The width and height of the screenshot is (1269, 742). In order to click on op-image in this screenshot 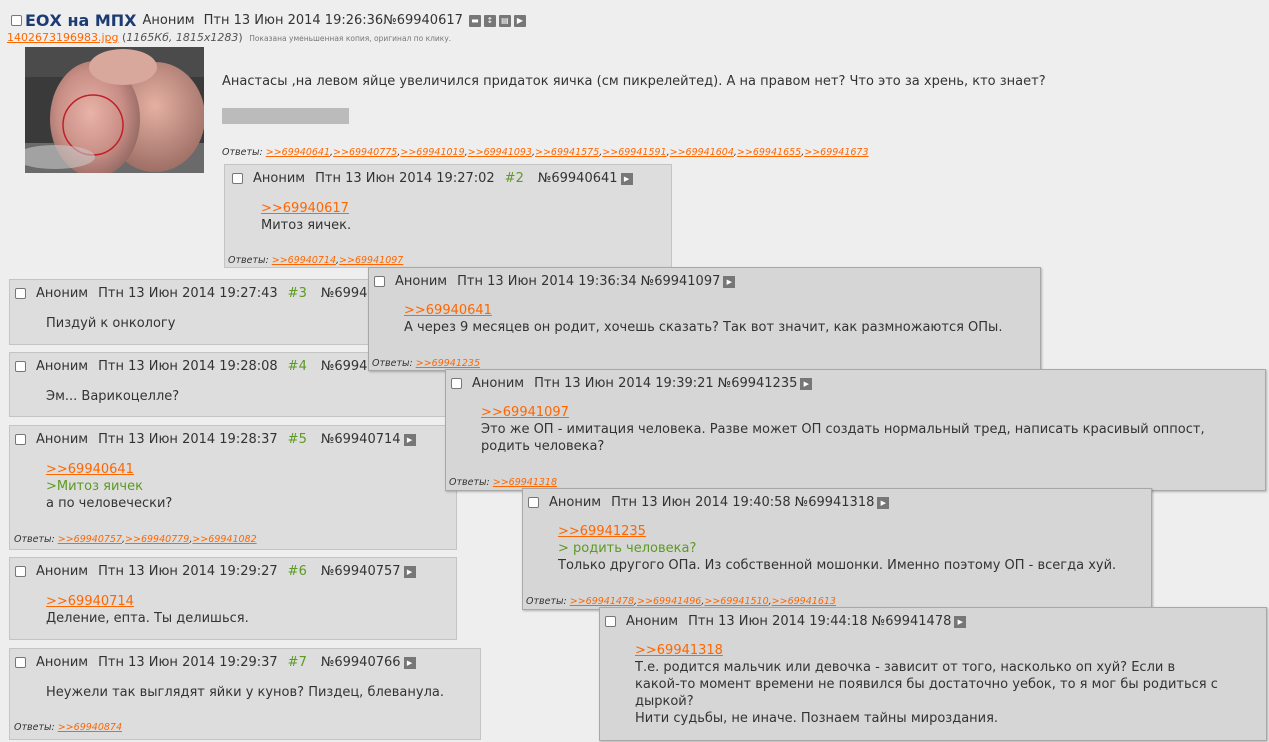, I will do `click(114, 110)`.